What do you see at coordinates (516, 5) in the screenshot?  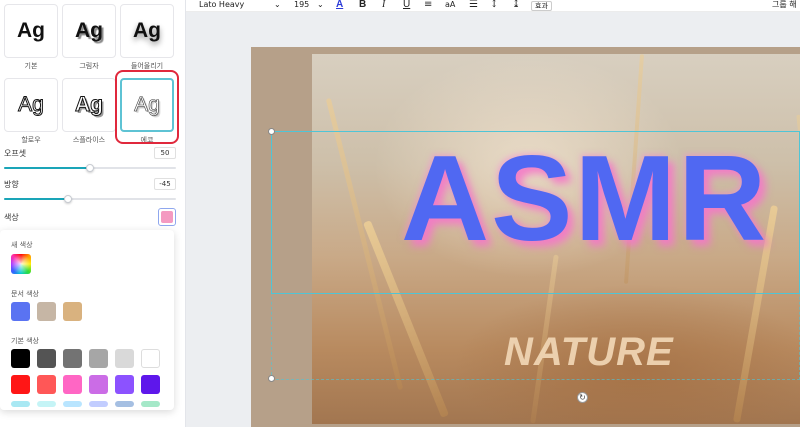 I see `vertical-text-icon: ↨` at bounding box center [516, 5].